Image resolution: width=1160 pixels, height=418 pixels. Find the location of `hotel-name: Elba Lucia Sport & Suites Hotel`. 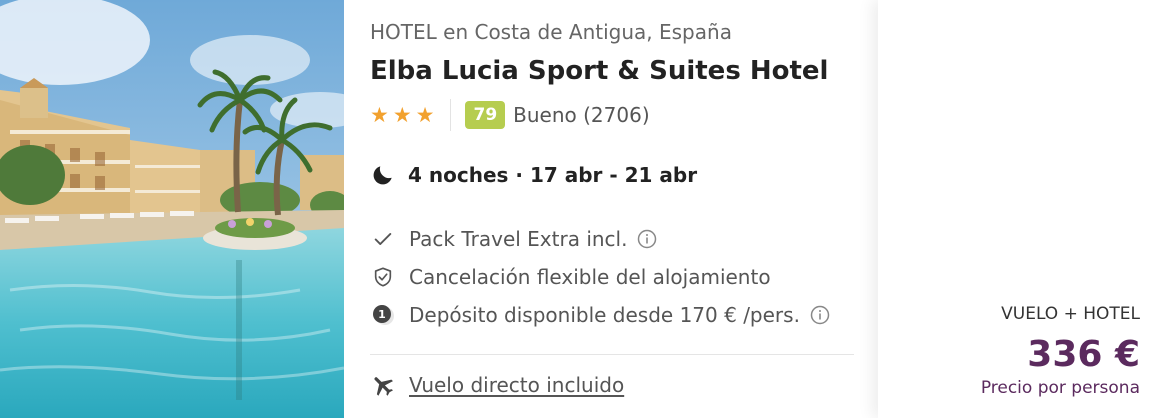

hotel-name: Elba Lucia Sport & Suites Hotel is located at coordinates (599, 71).